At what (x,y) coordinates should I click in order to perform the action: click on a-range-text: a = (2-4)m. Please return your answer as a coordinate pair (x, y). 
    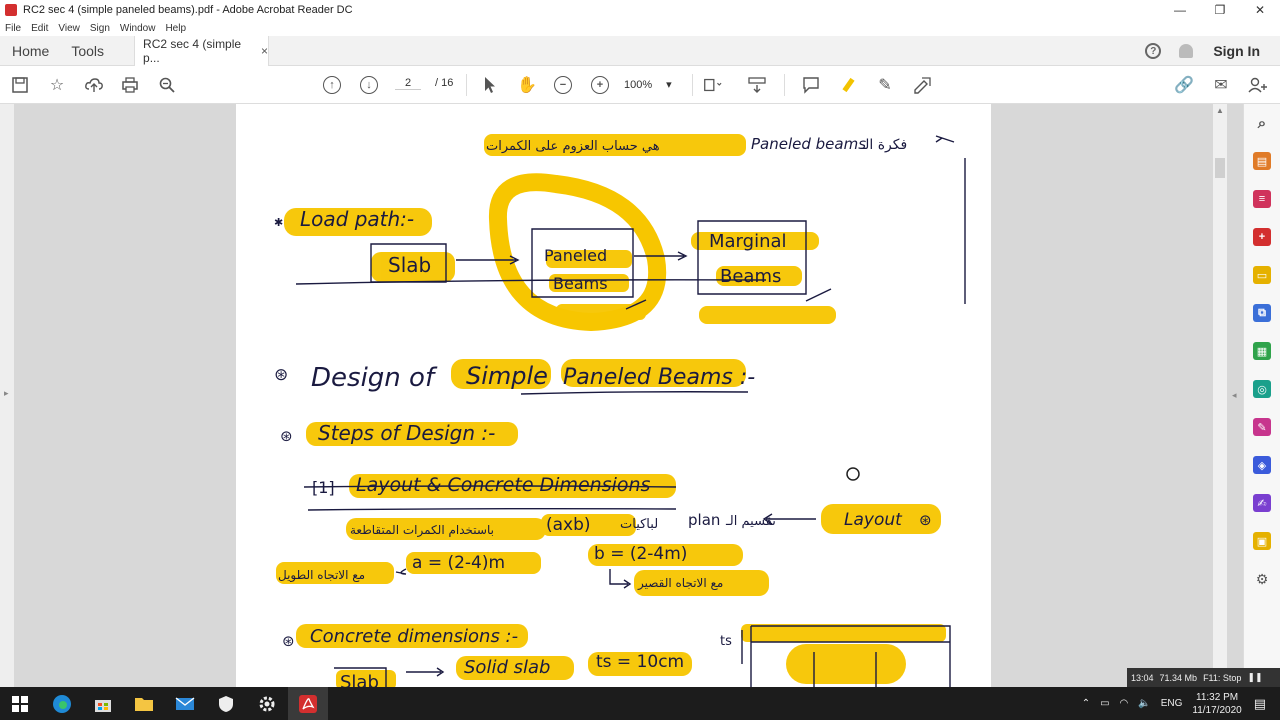
    Looking at the image, I should click on (458, 563).